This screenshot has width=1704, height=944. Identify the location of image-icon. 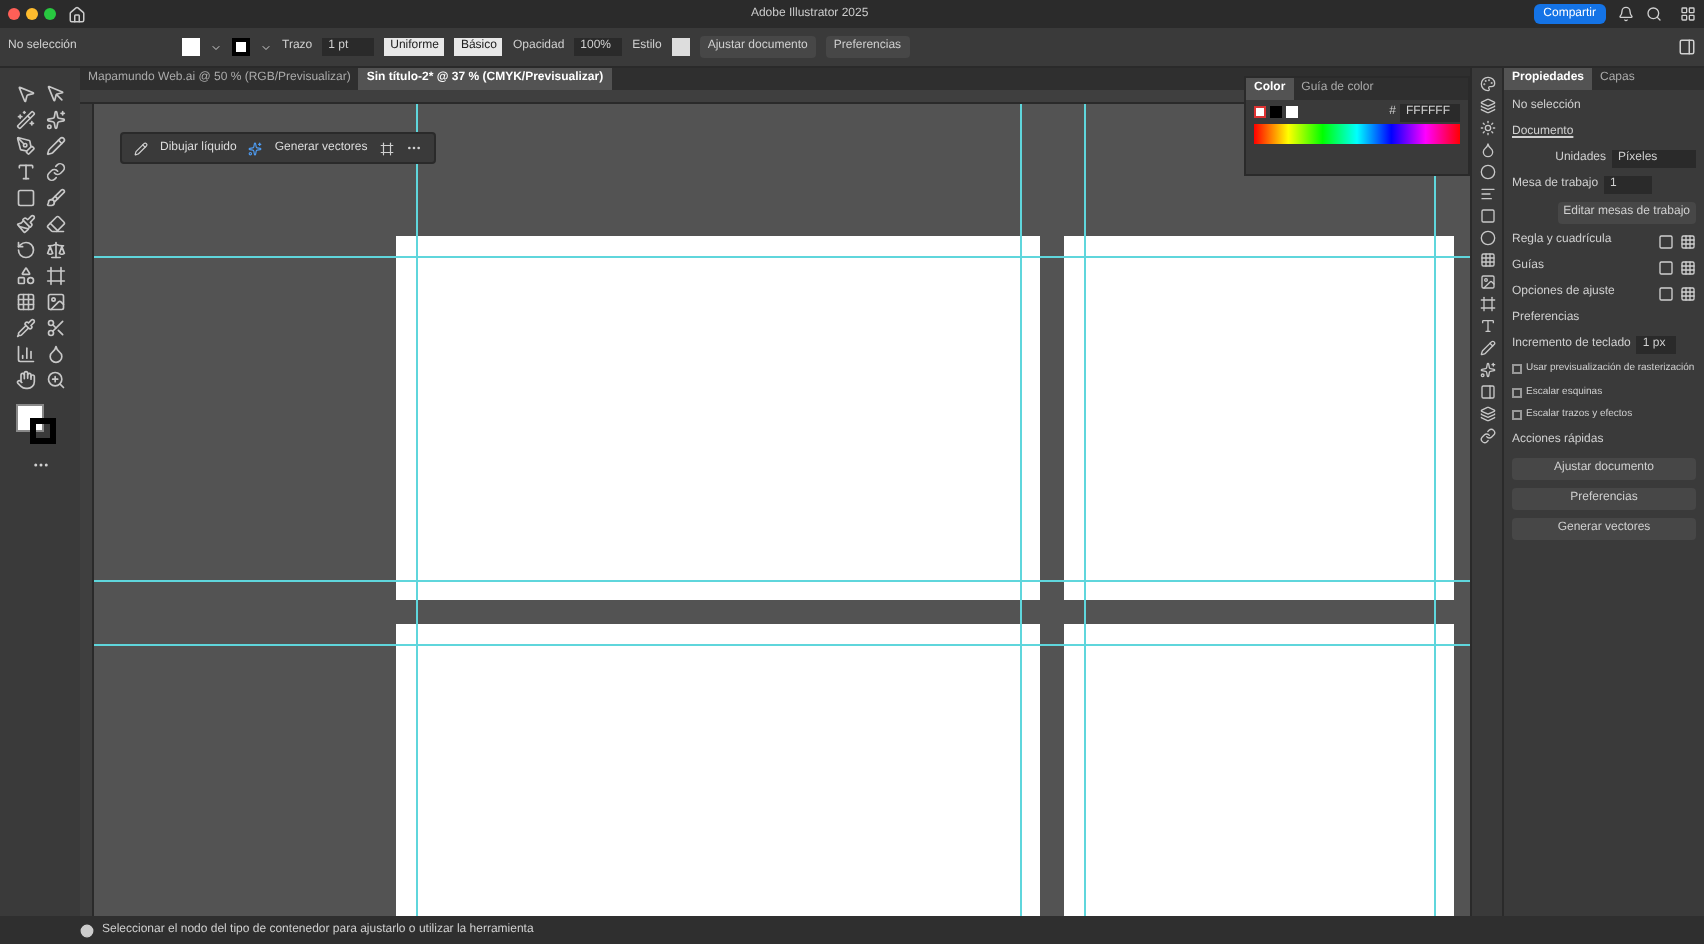
(1487, 282).